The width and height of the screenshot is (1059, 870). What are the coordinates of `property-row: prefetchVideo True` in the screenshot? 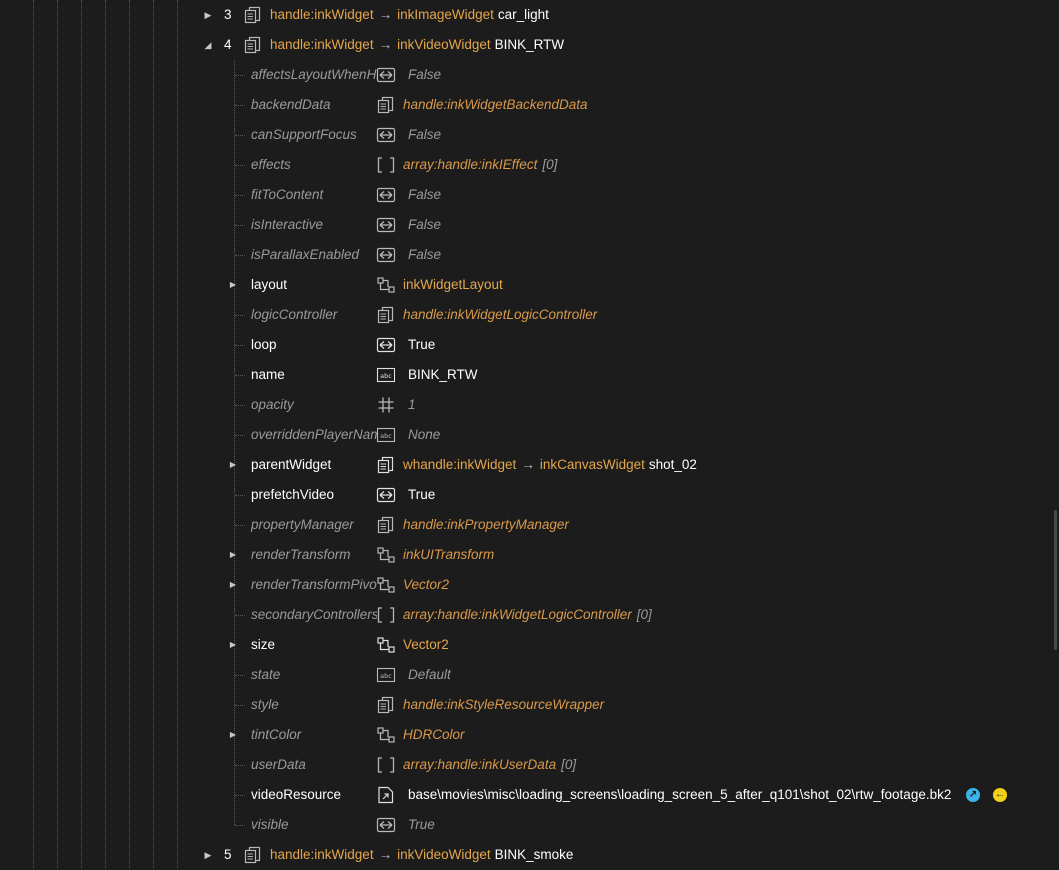 It's located at (529, 495).